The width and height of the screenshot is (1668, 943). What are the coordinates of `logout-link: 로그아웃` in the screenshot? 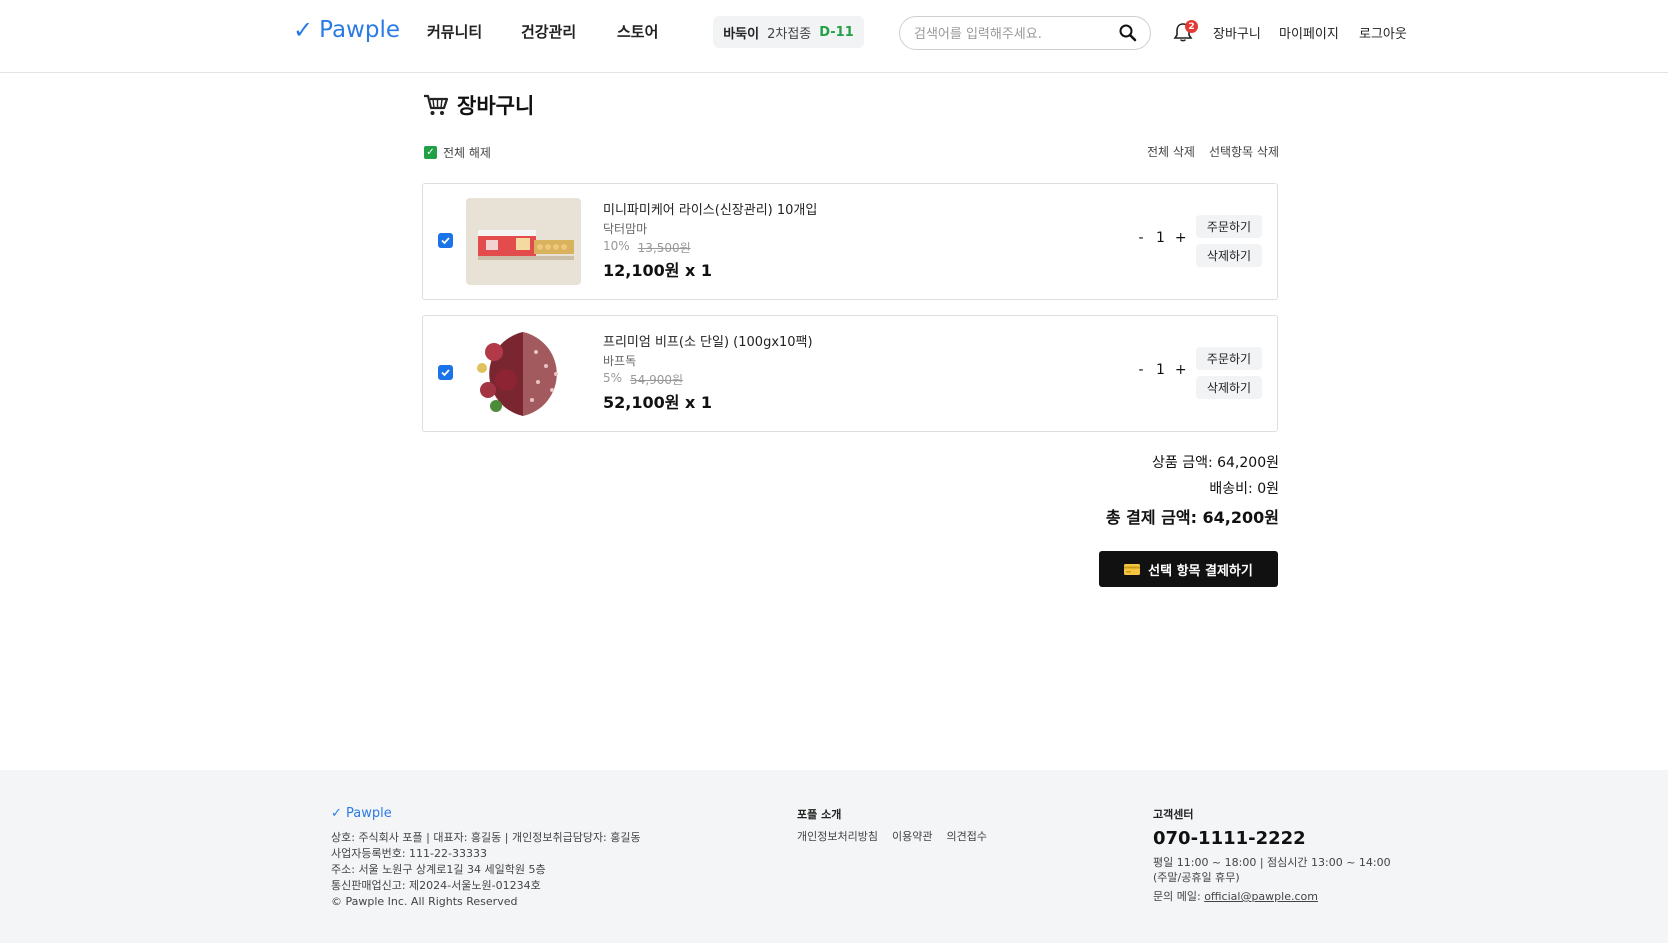 It's located at (1383, 32).